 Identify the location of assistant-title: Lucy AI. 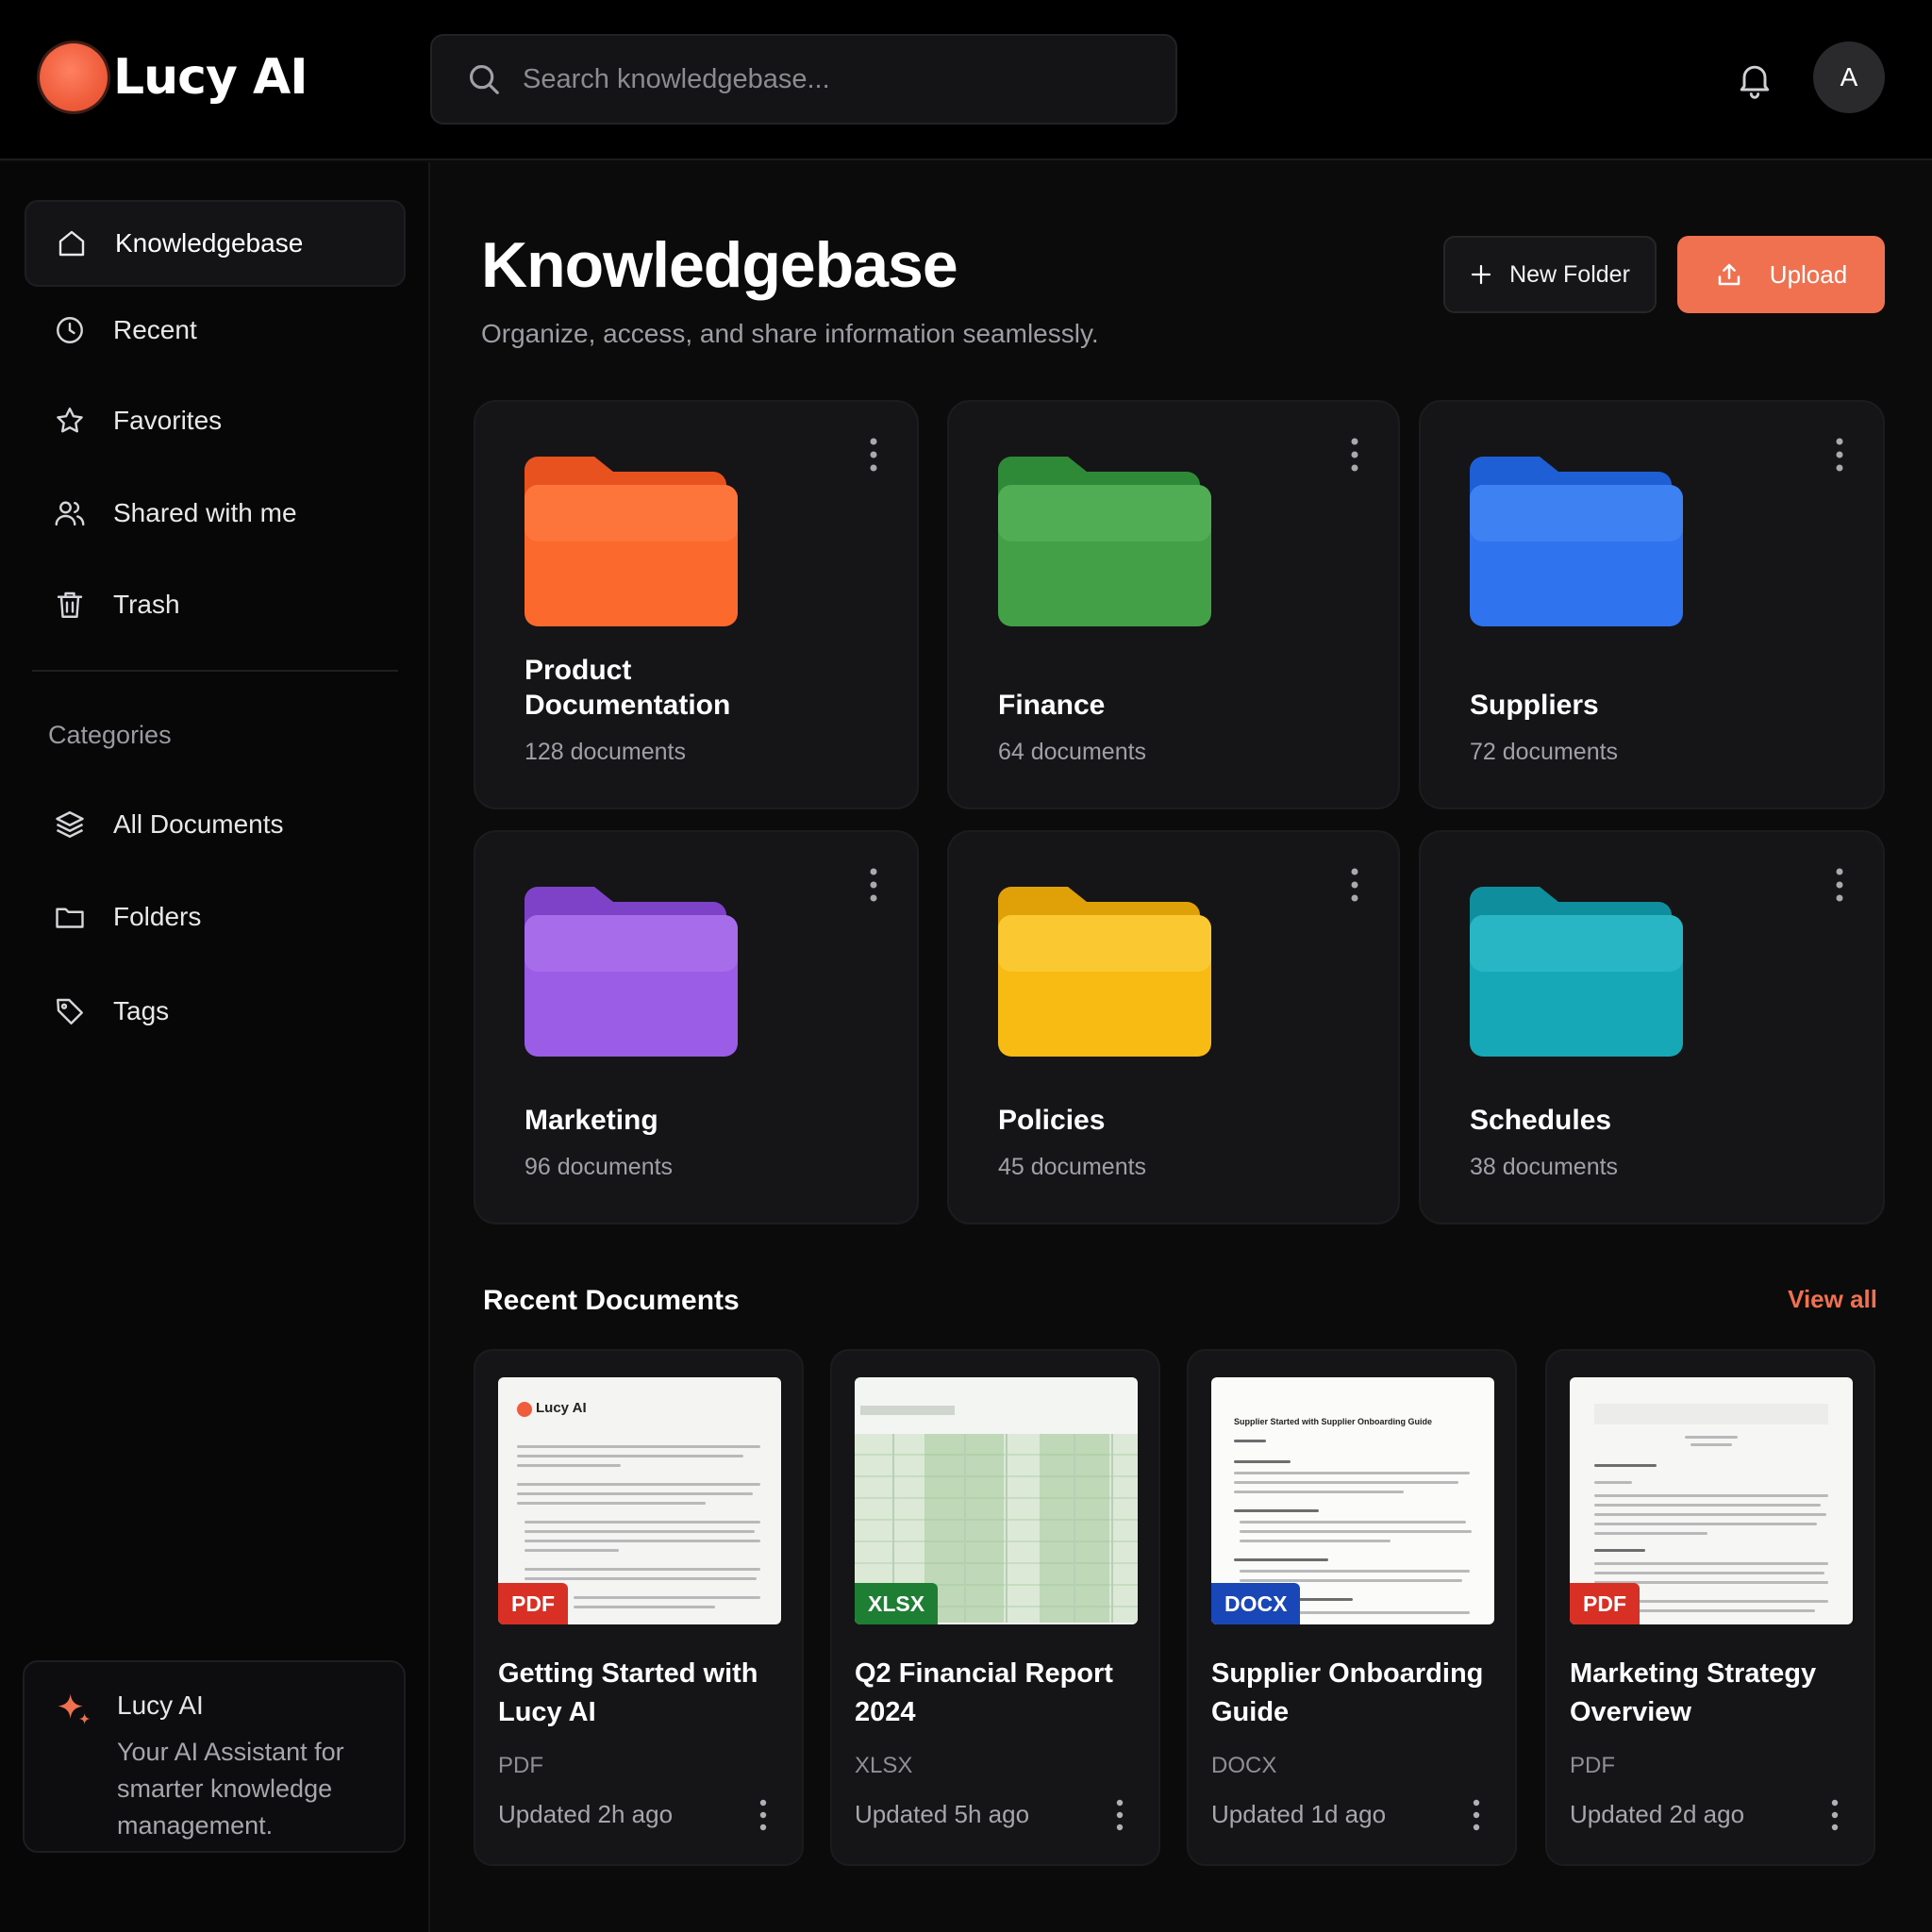
(160, 1705).